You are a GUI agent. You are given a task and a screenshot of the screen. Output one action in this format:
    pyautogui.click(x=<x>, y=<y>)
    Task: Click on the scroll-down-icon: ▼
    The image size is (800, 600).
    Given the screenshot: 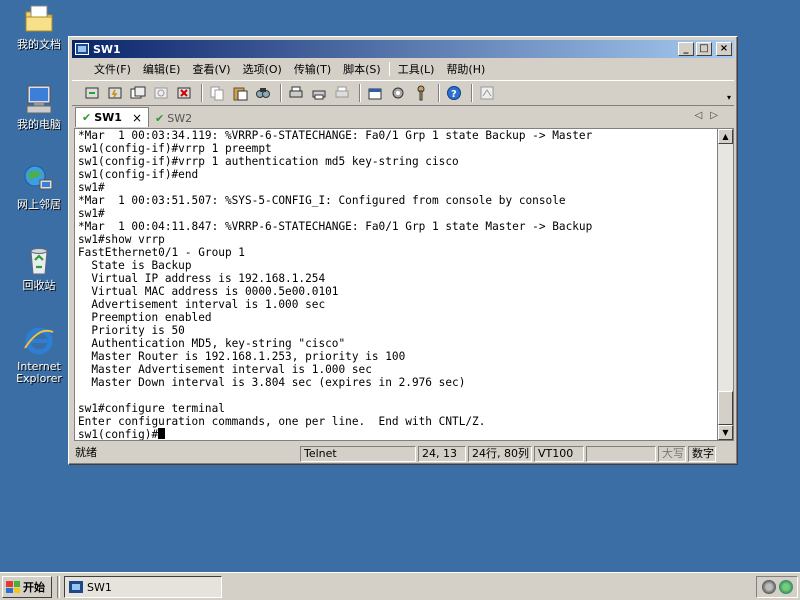 What is the action you would take?
    pyautogui.click(x=725, y=432)
    